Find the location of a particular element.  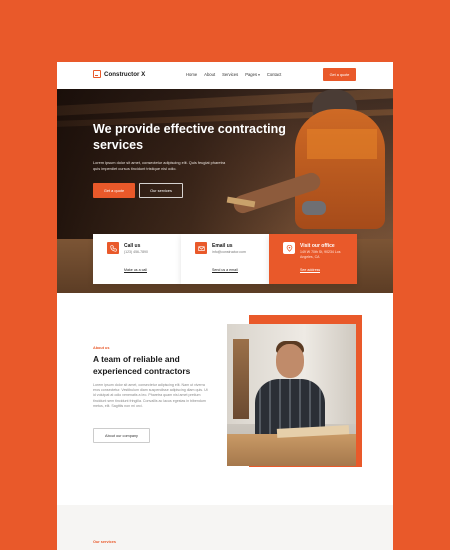

nav-item-about: About is located at coordinates (209, 74).